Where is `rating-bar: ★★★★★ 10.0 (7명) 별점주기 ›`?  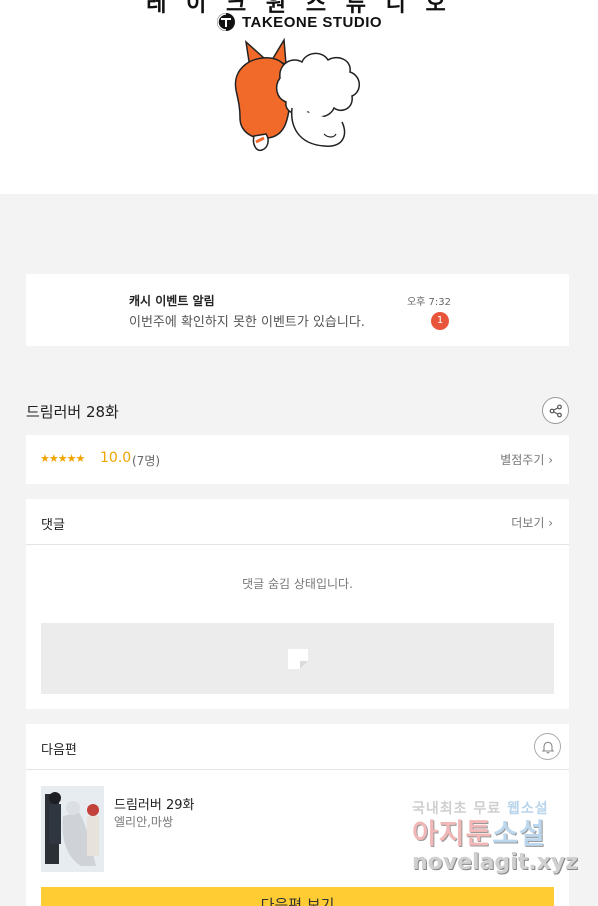 rating-bar: ★★★★★ 10.0 (7명) 별점주기 › is located at coordinates (297, 459).